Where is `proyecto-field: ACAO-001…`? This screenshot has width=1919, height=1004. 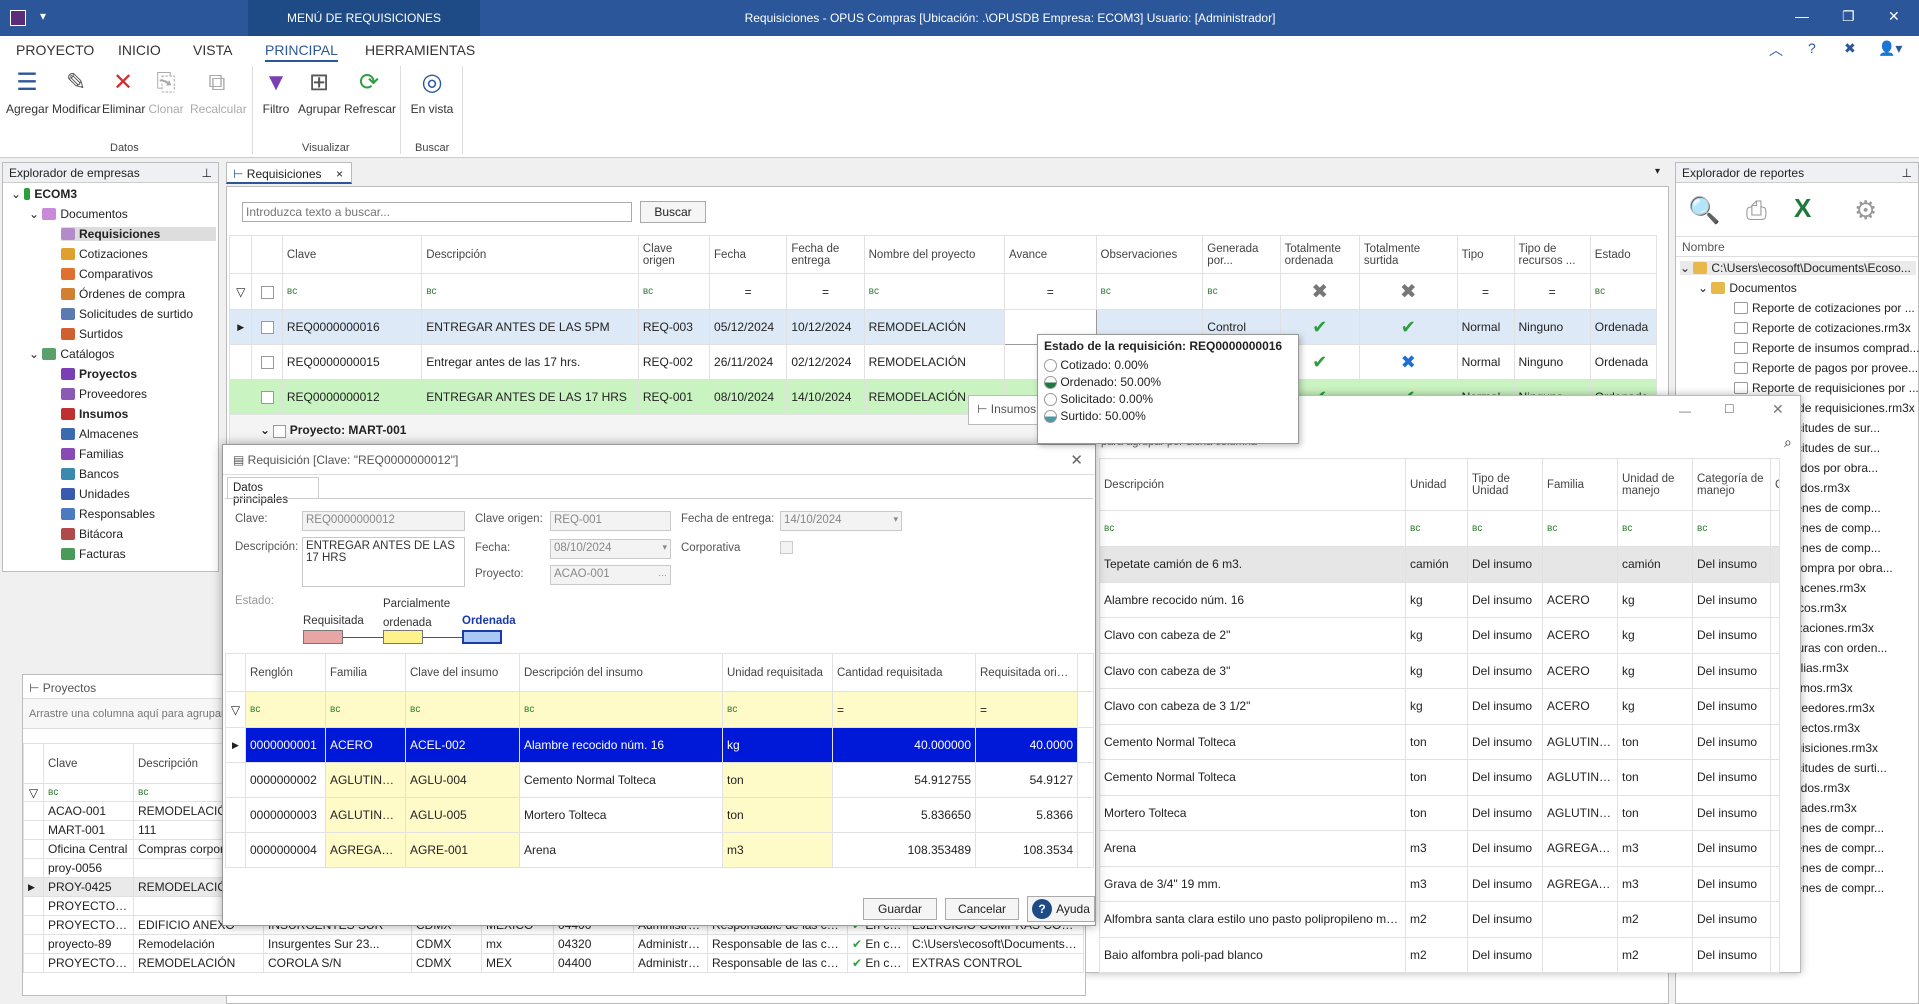 proyecto-field: ACAO-001… is located at coordinates (610, 575).